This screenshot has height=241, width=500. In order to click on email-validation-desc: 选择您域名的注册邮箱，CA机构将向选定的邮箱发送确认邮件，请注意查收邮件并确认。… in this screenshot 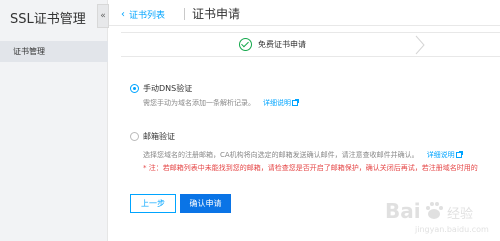, I will do `click(303, 155)`.